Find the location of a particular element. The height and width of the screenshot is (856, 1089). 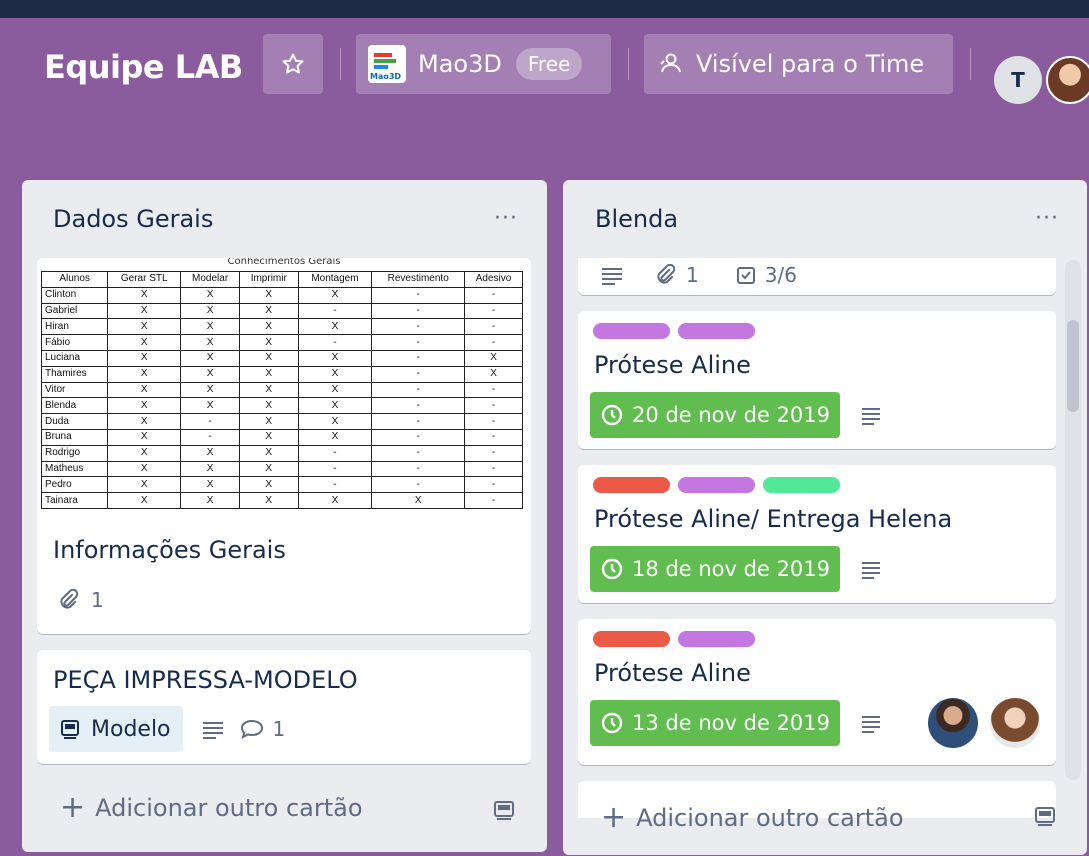

team-icon is located at coordinates (670, 63).